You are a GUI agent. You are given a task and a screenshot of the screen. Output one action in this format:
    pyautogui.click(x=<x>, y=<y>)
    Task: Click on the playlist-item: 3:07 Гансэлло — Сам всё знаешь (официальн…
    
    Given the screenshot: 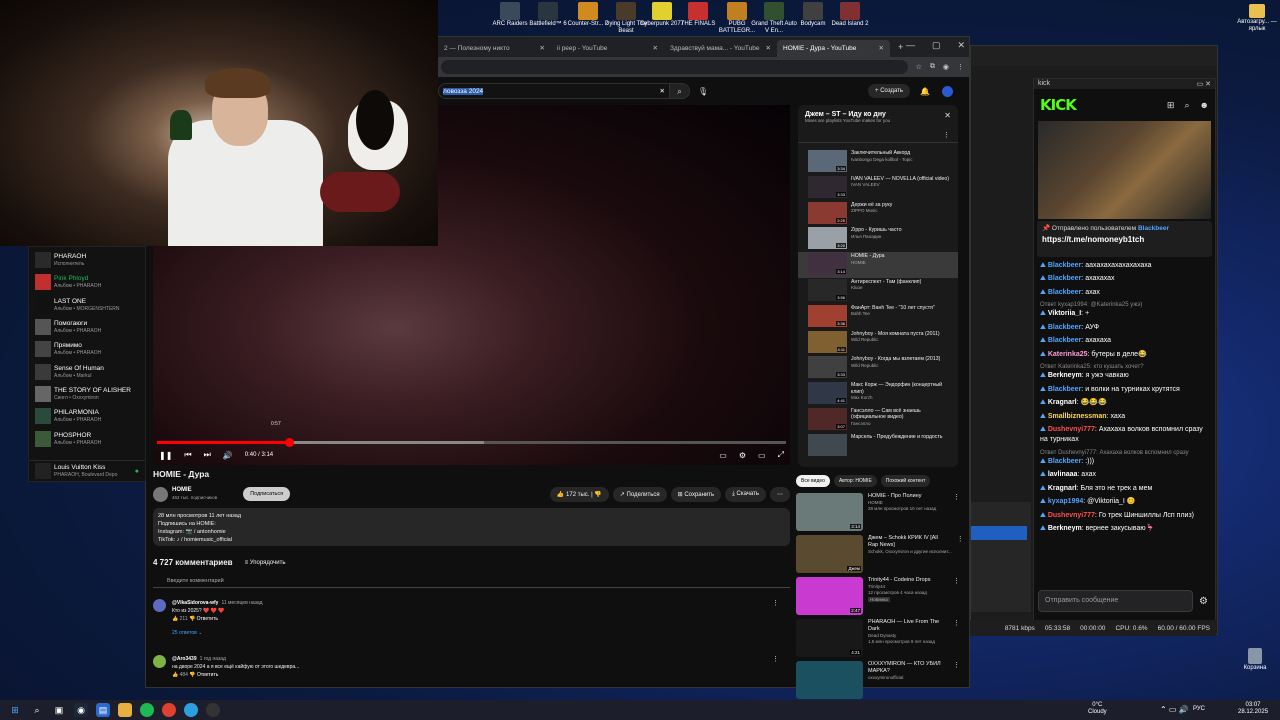 What is the action you would take?
    pyautogui.click(x=878, y=420)
    